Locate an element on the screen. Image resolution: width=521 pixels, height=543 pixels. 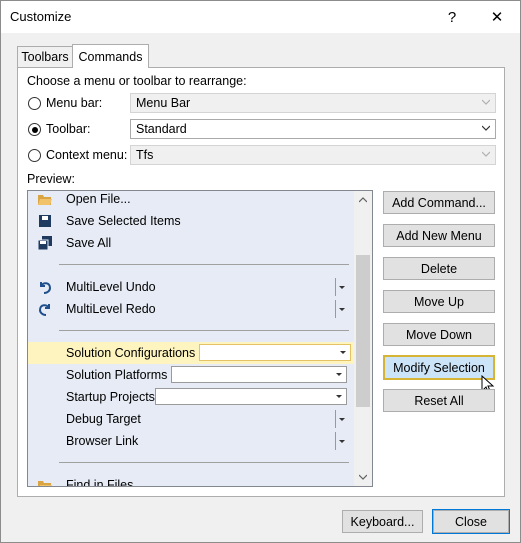
redo-icon is located at coordinates (44, 310).